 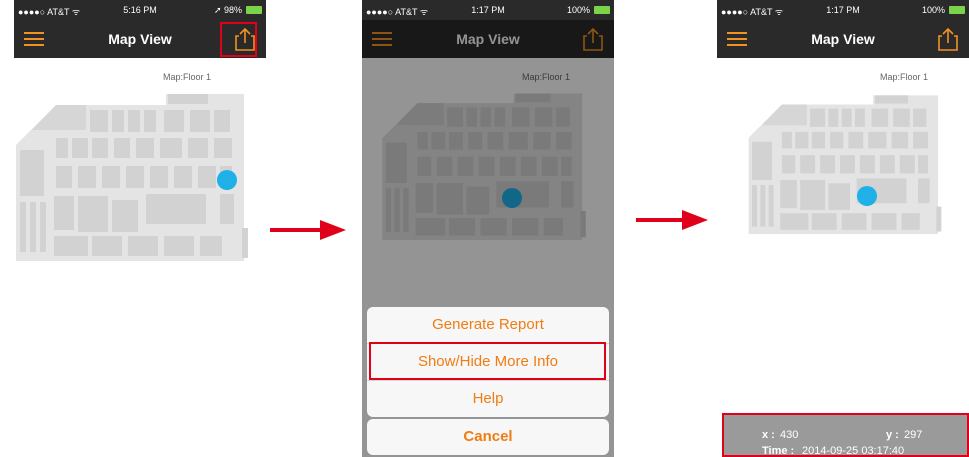 I want to click on show-hide-highlight, so click(x=487, y=361).